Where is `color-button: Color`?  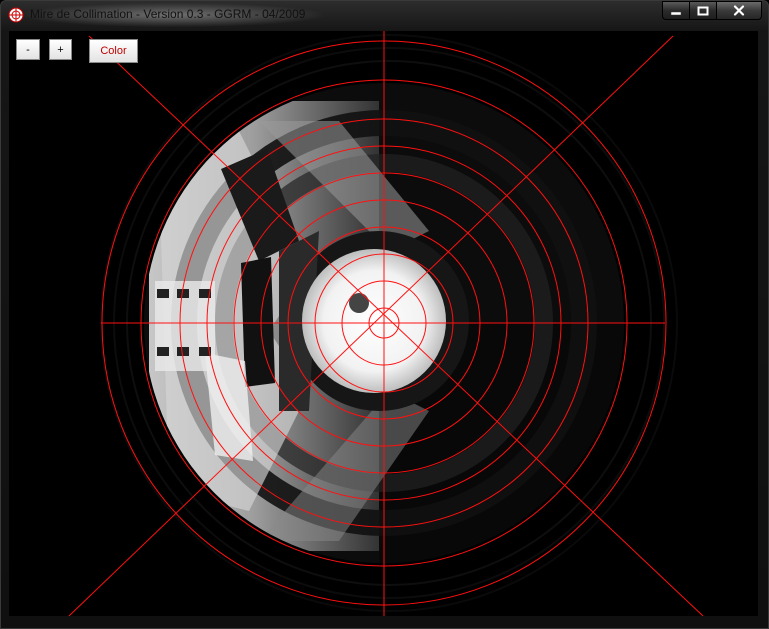 color-button: Color is located at coordinates (113, 51).